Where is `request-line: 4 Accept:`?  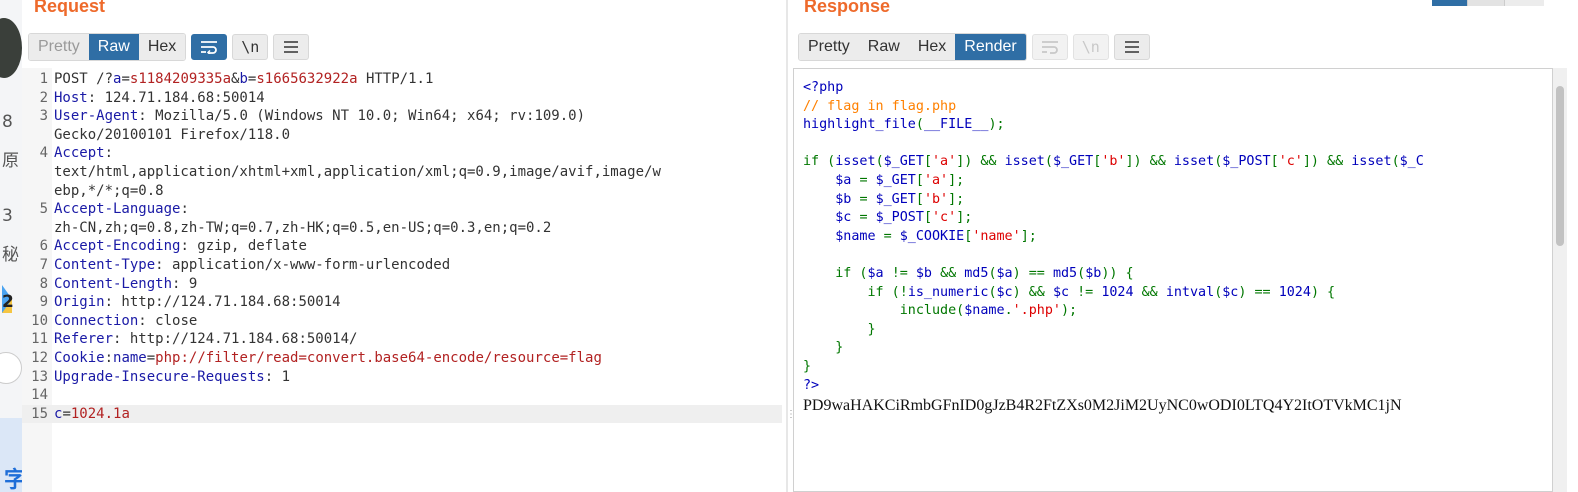 request-line: 4 Accept: is located at coordinates (402, 153).